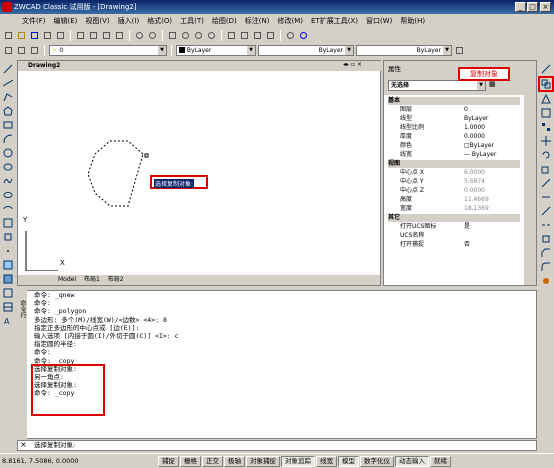 The width and height of the screenshot is (554, 468). Describe the element at coordinates (8, 153) in the screenshot. I see `circle-icon` at that location.